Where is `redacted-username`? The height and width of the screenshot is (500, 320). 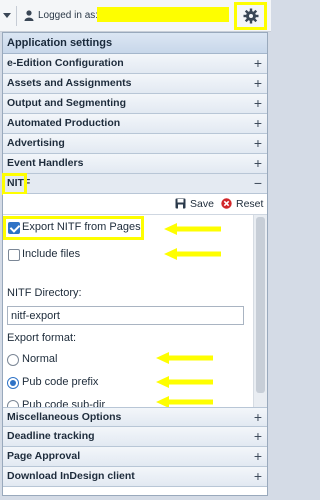
redacted-username is located at coordinates (163, 14).